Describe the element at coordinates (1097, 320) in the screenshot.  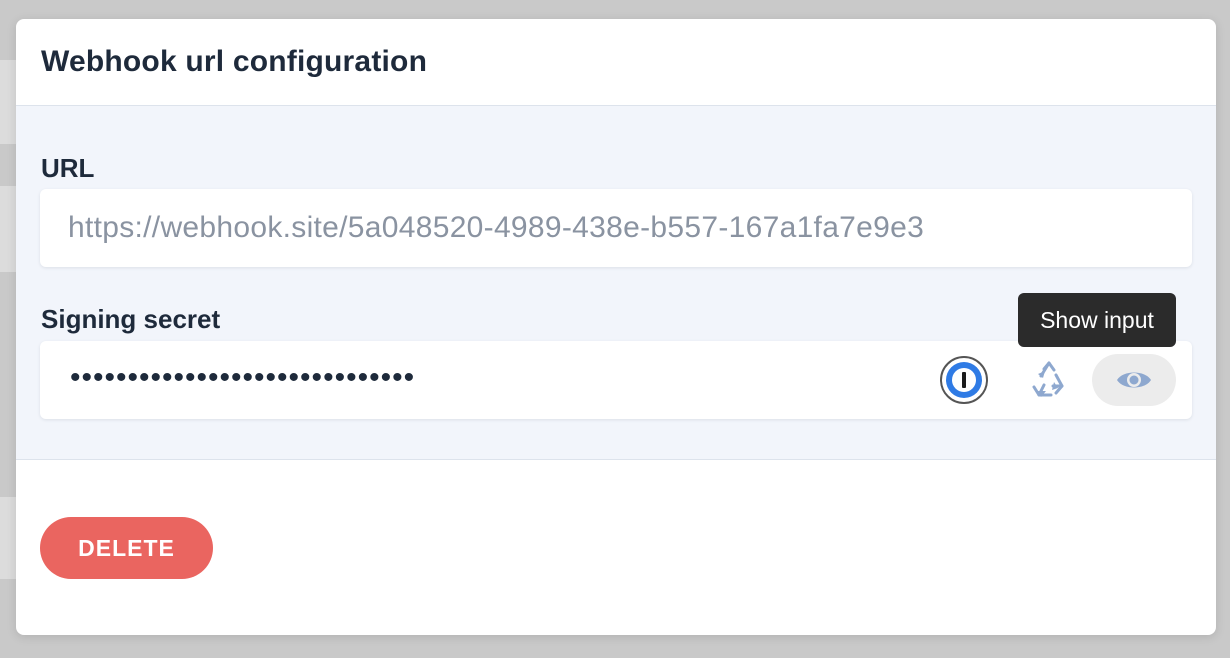
I see `show-input-tooltip: Show input` at that location.